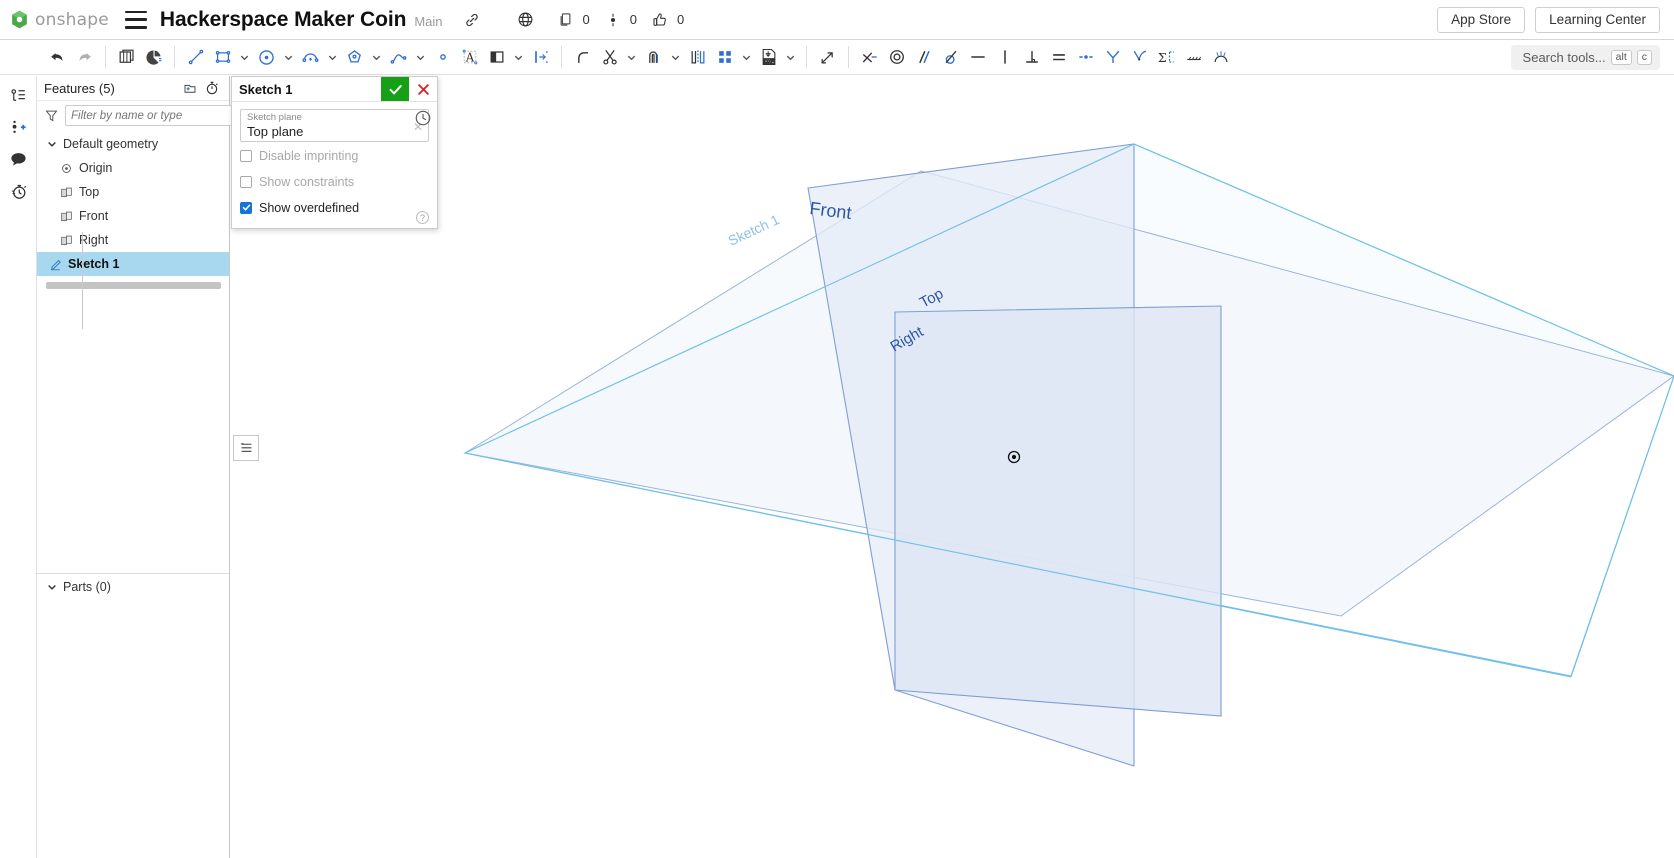 This screenshot has width=1674, height=858. What do you see at coordinates (57, 57) in the screenshot?
I see `undo-button` at bounding box center [57, 57].